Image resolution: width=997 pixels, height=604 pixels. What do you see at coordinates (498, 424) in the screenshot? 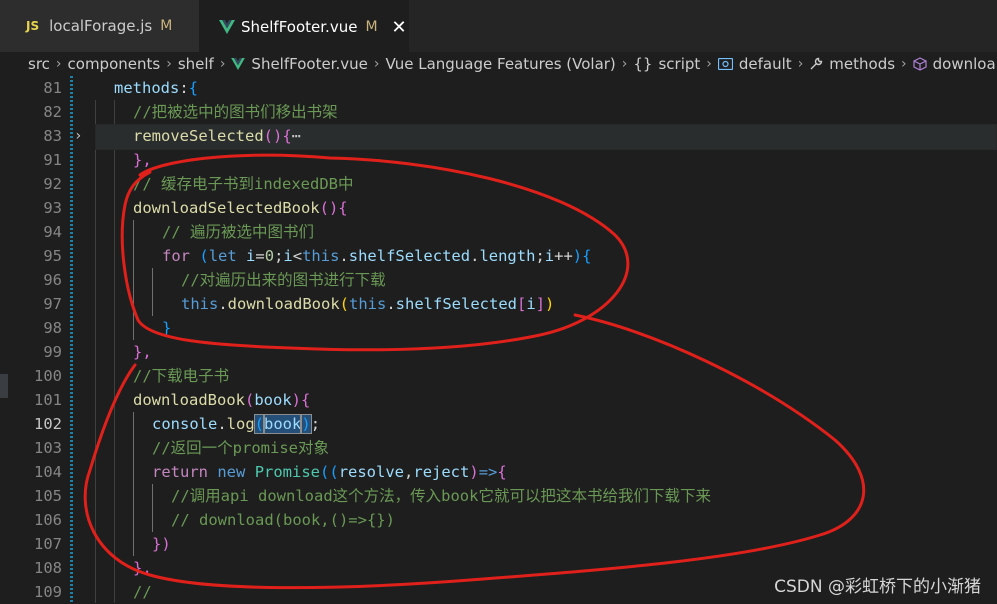
I see `code-line-current: 102 console.log(book);` at bounding box center [498, 424].